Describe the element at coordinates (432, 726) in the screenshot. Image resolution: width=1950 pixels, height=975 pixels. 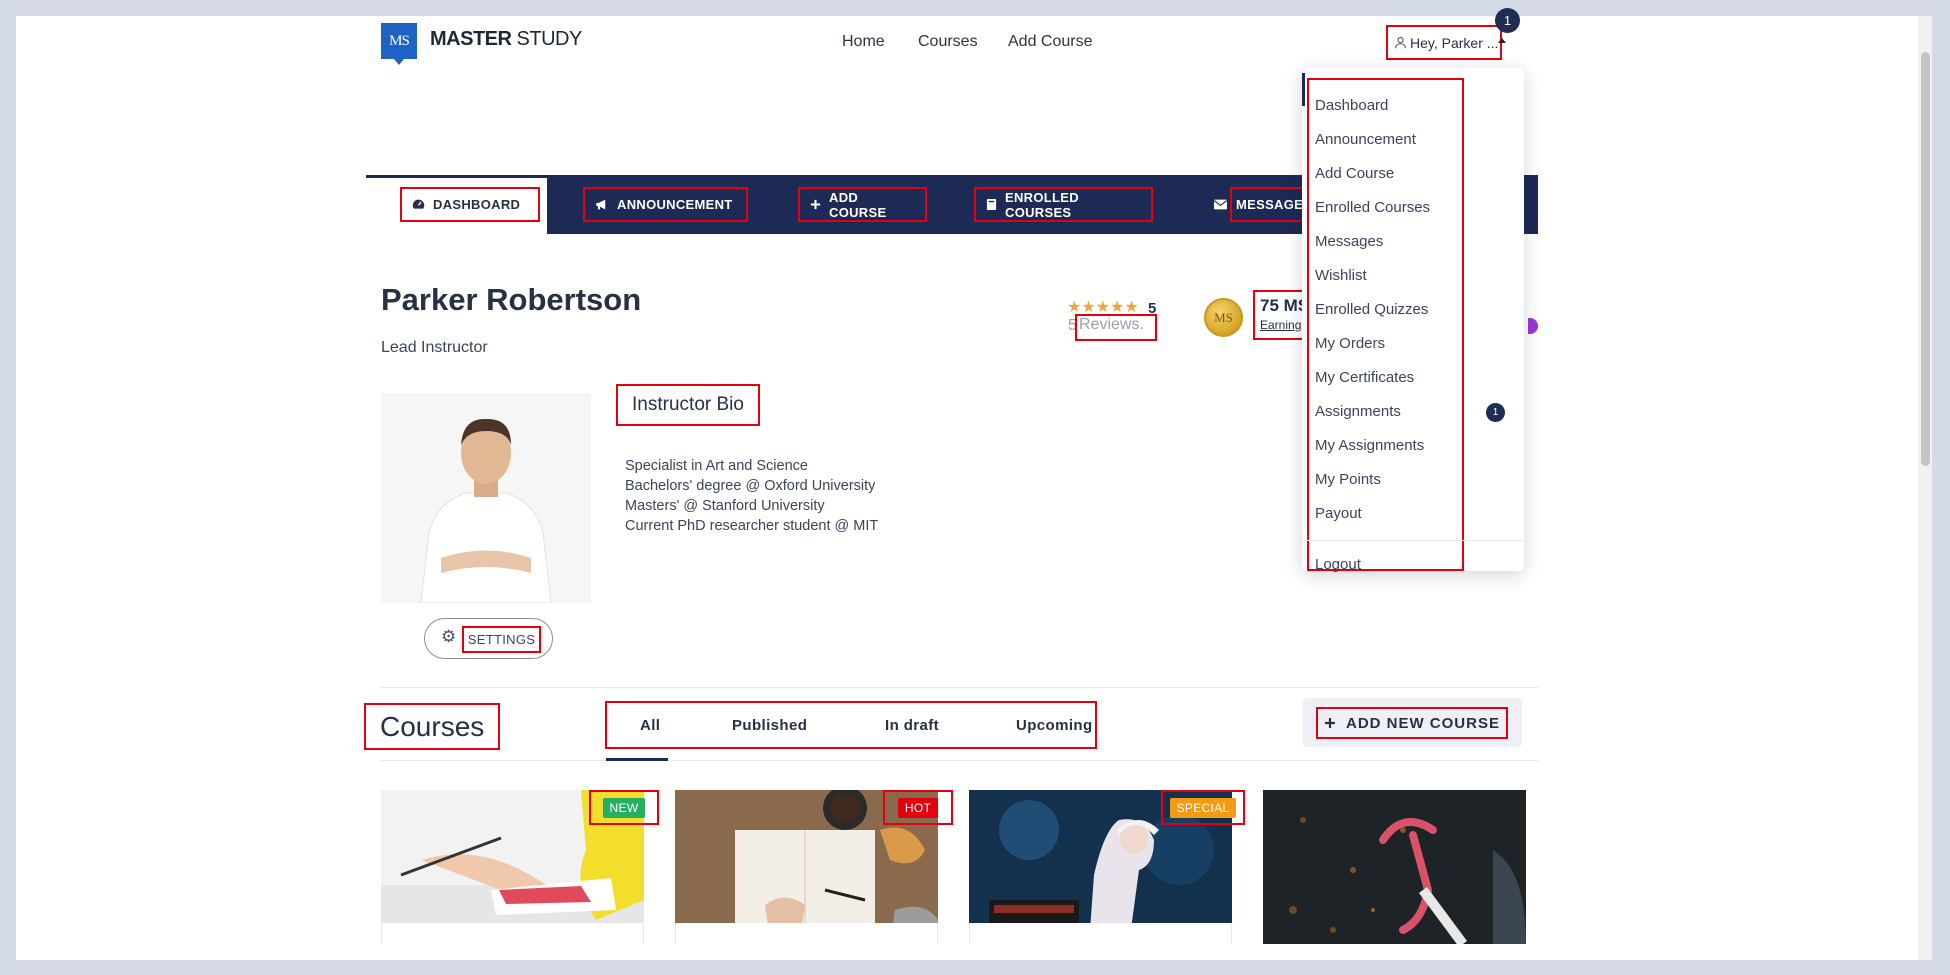
I see `courses-title: Courses` at that location.